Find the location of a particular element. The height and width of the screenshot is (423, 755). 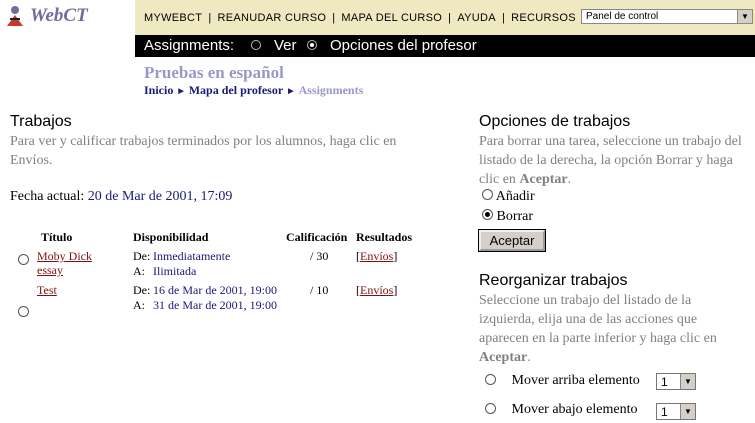

grade-max: / 30 is located at coordinates (319, 256).